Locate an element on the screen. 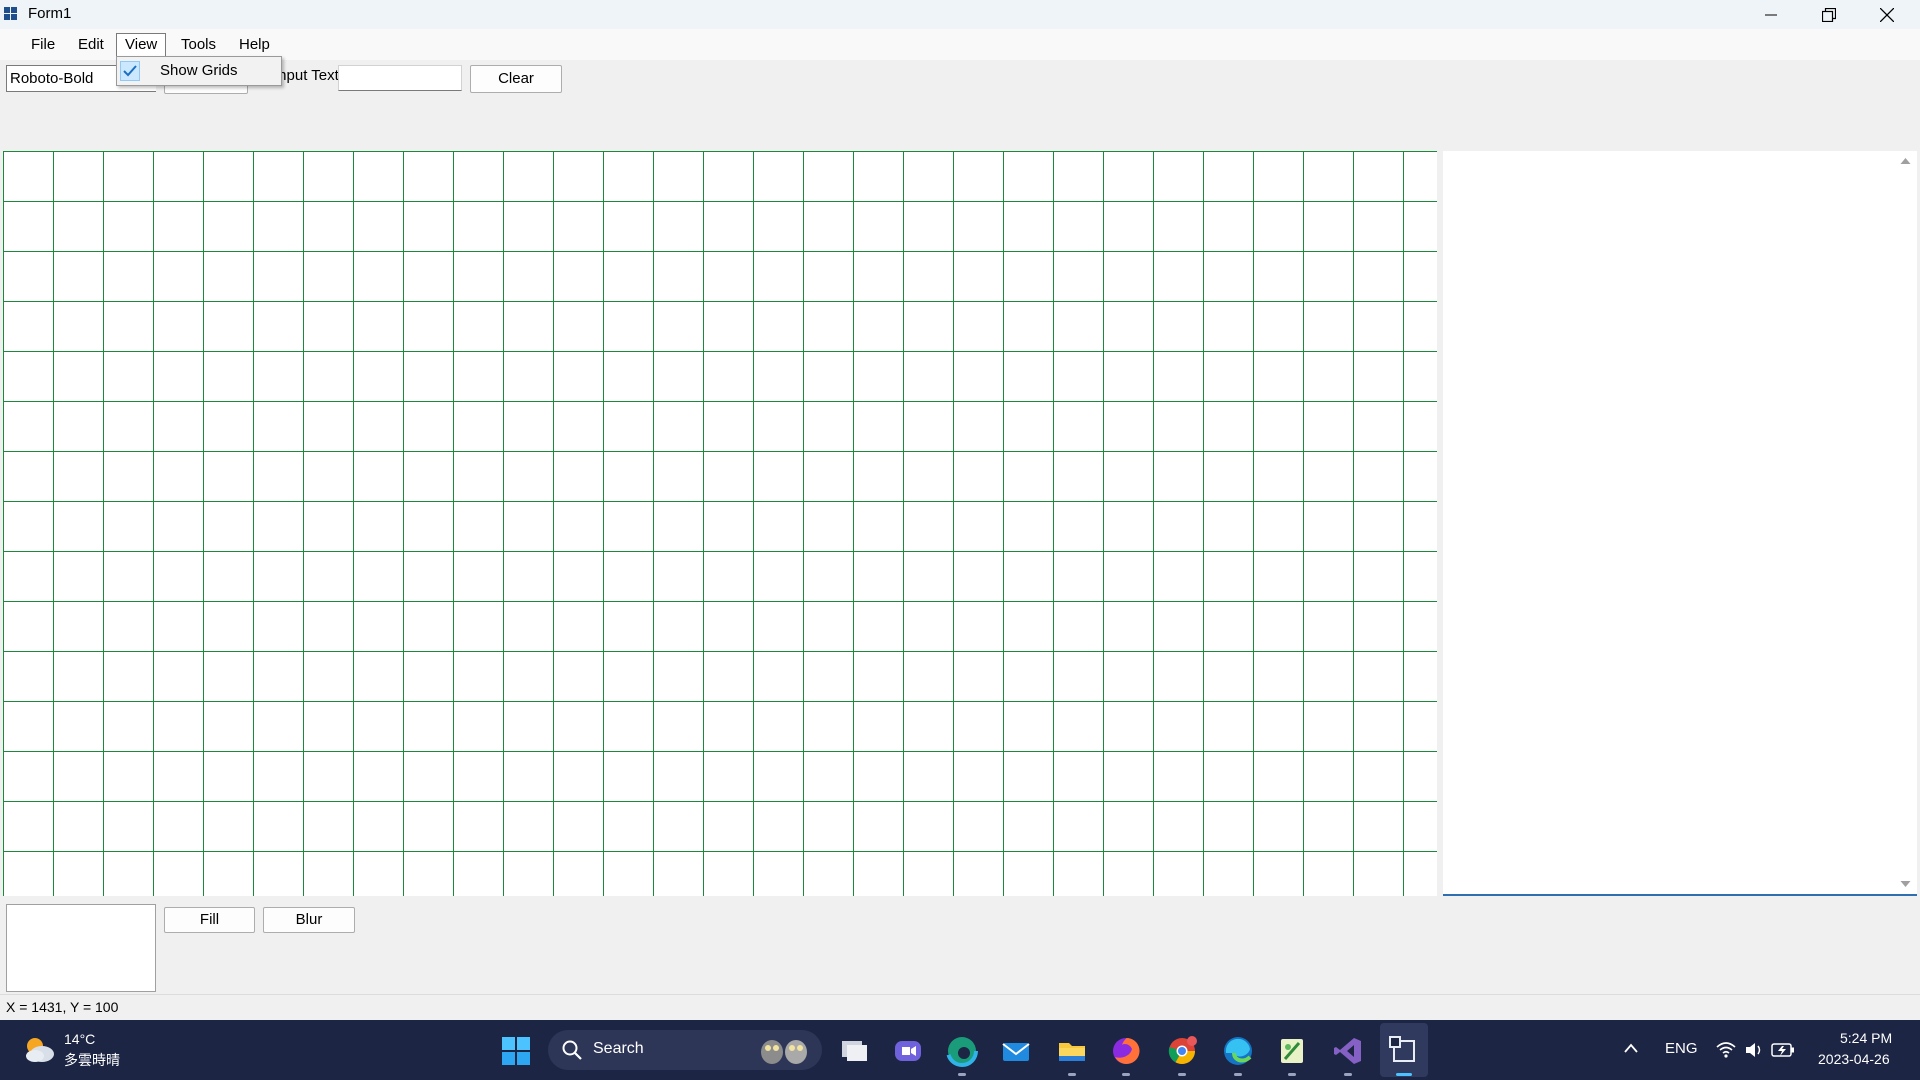  menu-view: View is located at coordinates (141, 45).